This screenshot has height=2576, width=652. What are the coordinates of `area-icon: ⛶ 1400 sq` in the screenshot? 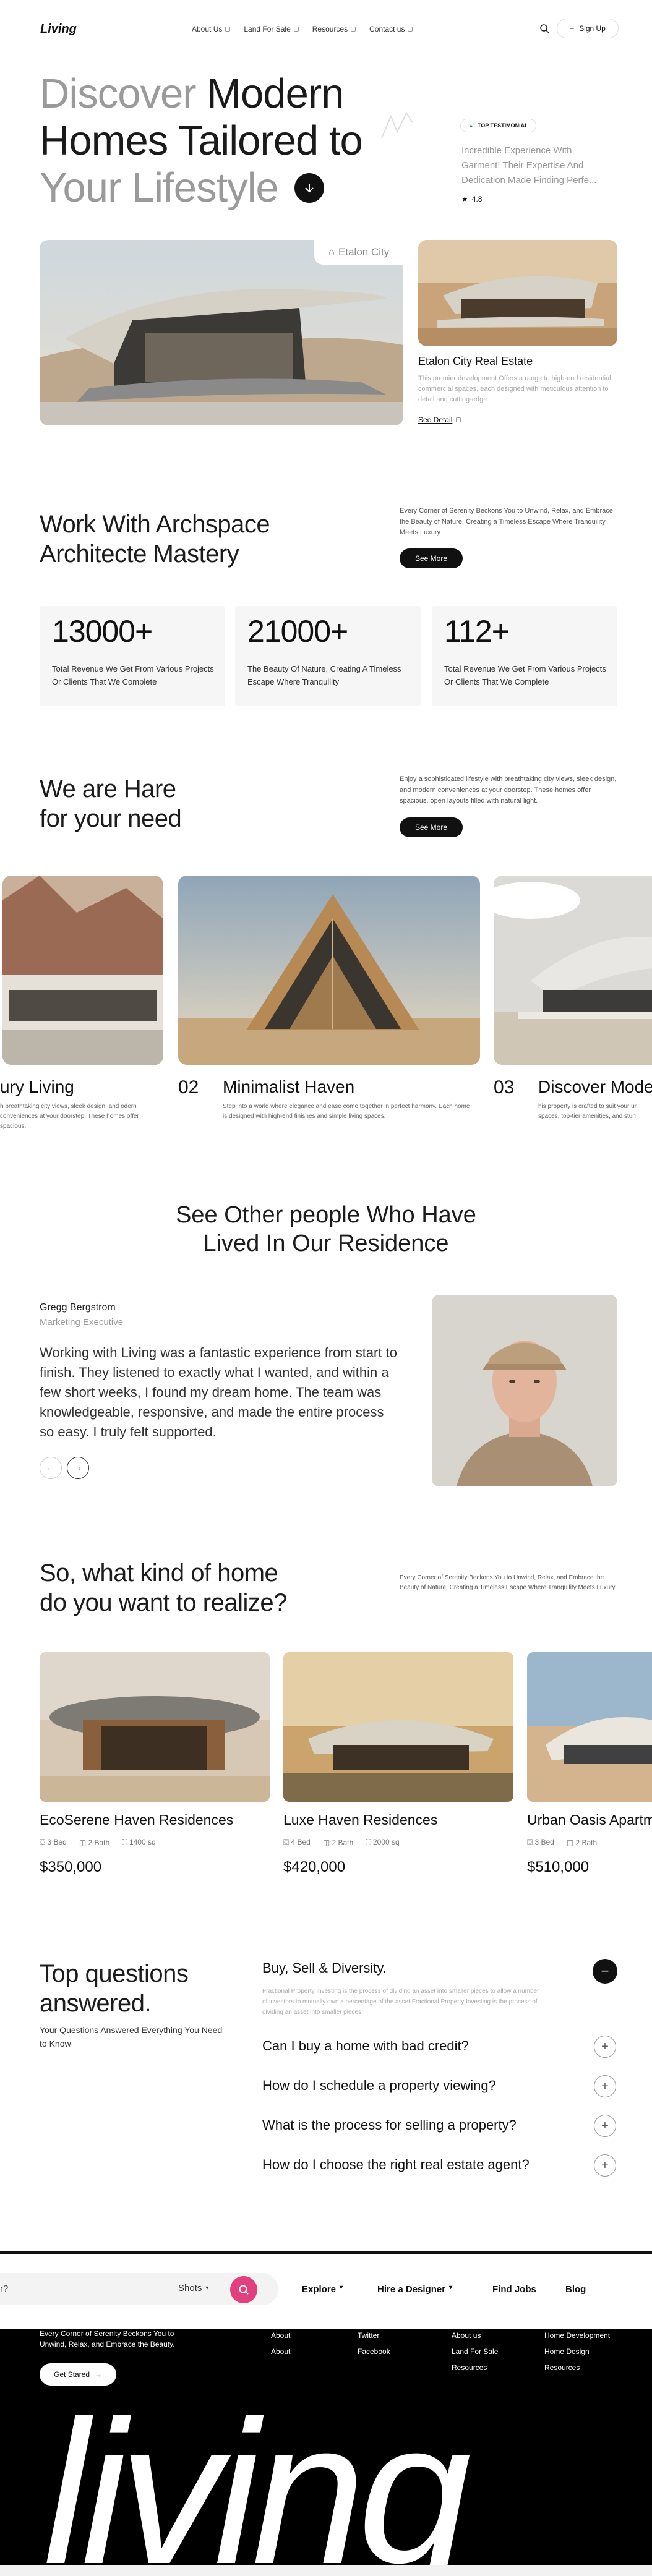 It's located at (139, 1842).